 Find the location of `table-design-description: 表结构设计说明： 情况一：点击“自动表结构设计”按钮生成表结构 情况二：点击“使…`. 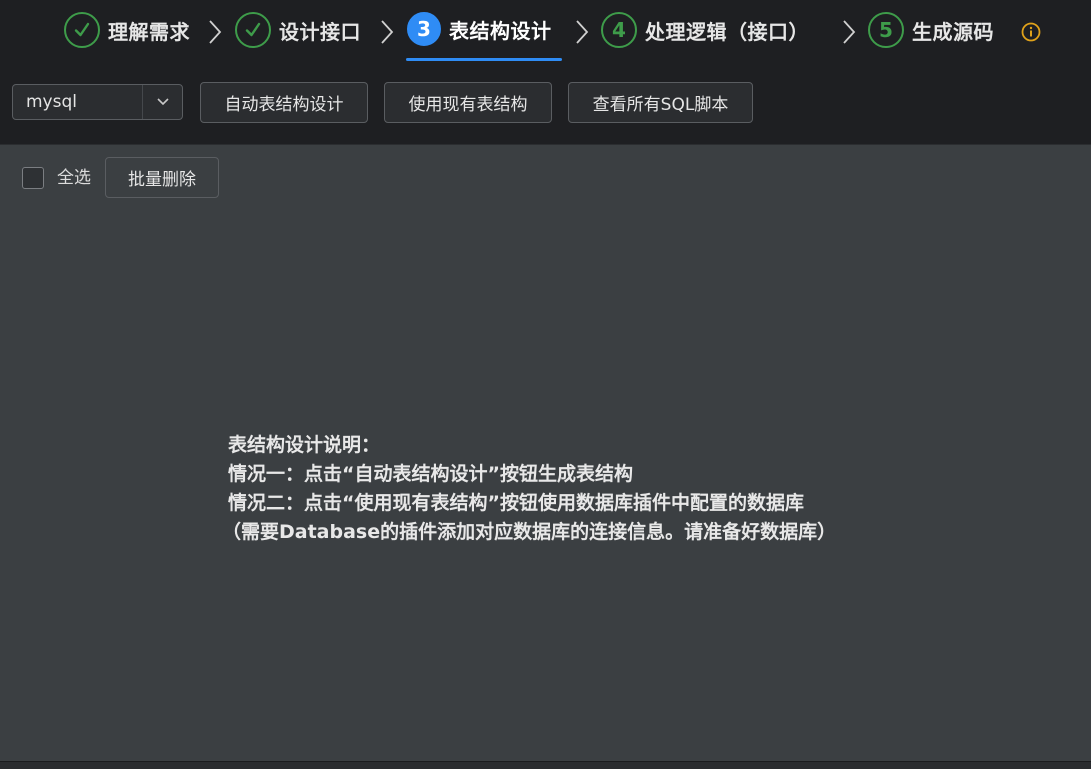

table-design-description: 表结构设计说明： 情况一：点击“自动表结构设计”按钮生成表结构 情况二：点击“使… is located at coordinates (635, 489).